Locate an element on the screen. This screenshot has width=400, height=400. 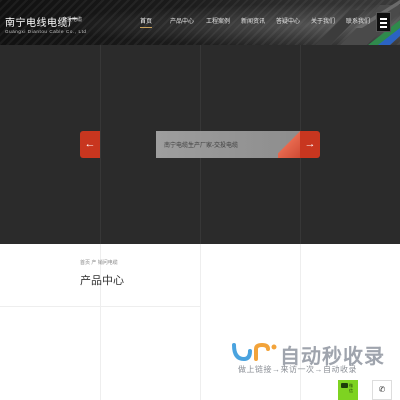
arrow-left-icon: ← is located at coordinates (90, 144).